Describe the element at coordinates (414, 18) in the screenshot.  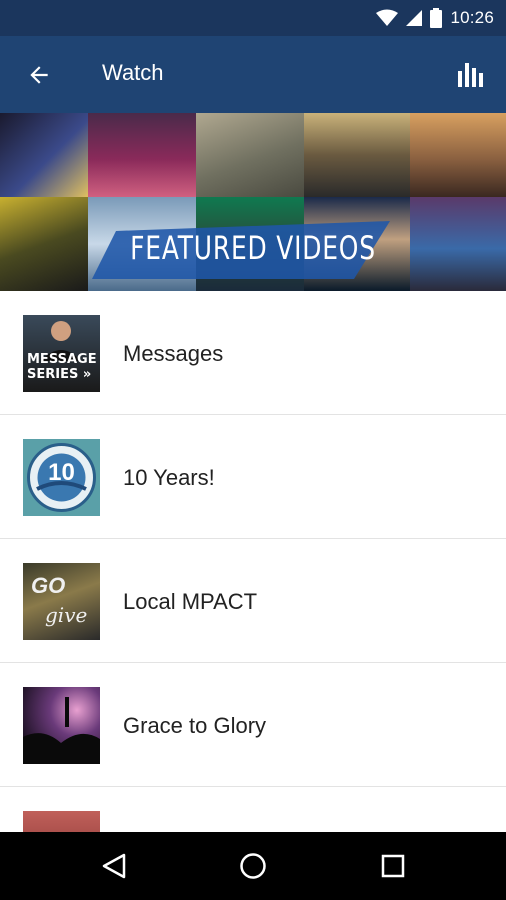
I see `cell-signal-icon` at that location.